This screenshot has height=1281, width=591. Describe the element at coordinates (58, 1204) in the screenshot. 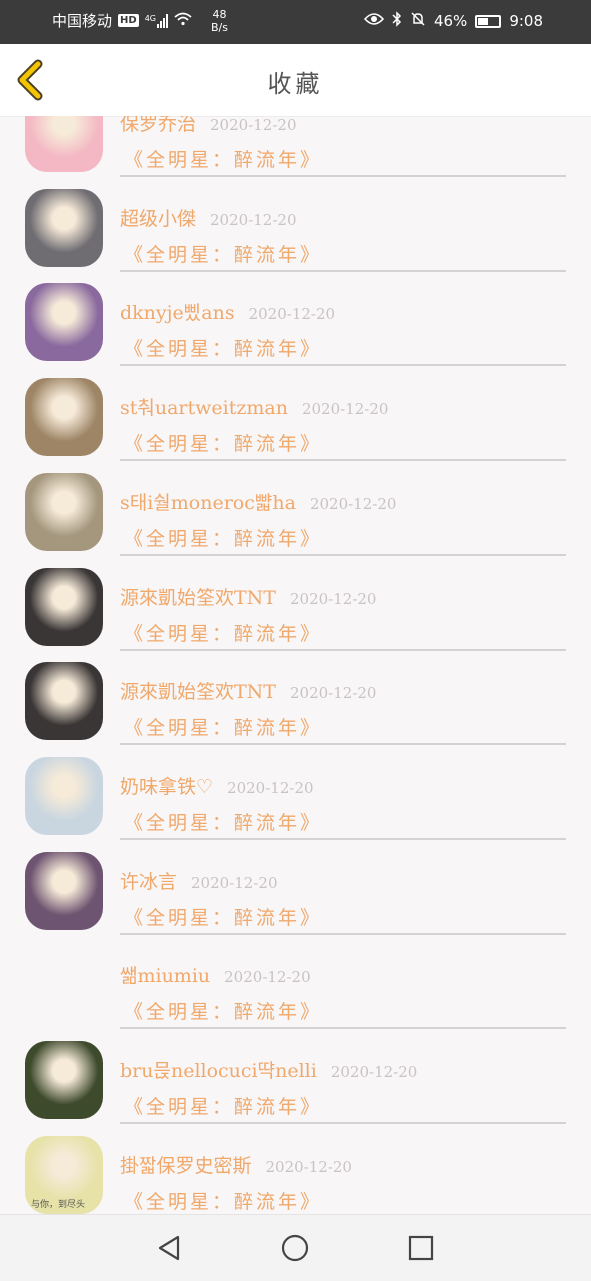

I see `avatar-caption: 与你，到尽头` at that location.